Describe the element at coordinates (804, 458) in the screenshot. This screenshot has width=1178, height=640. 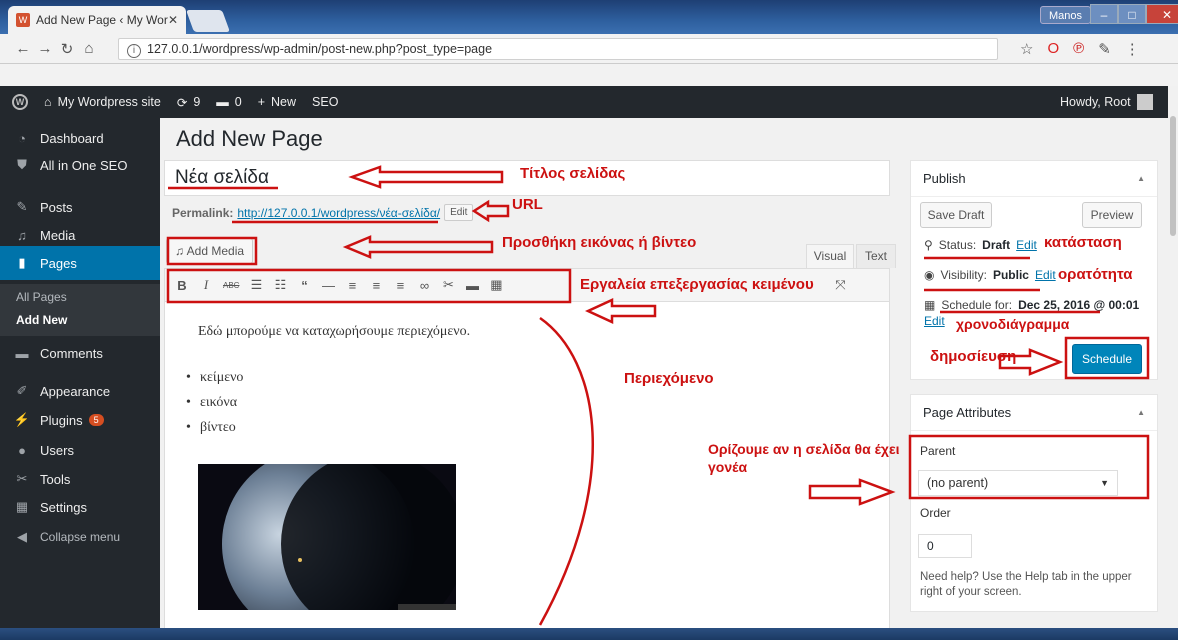
I see `annotation-parent: Ορίζουμε αν η σελίδα θα έχει γονέα` at that location.